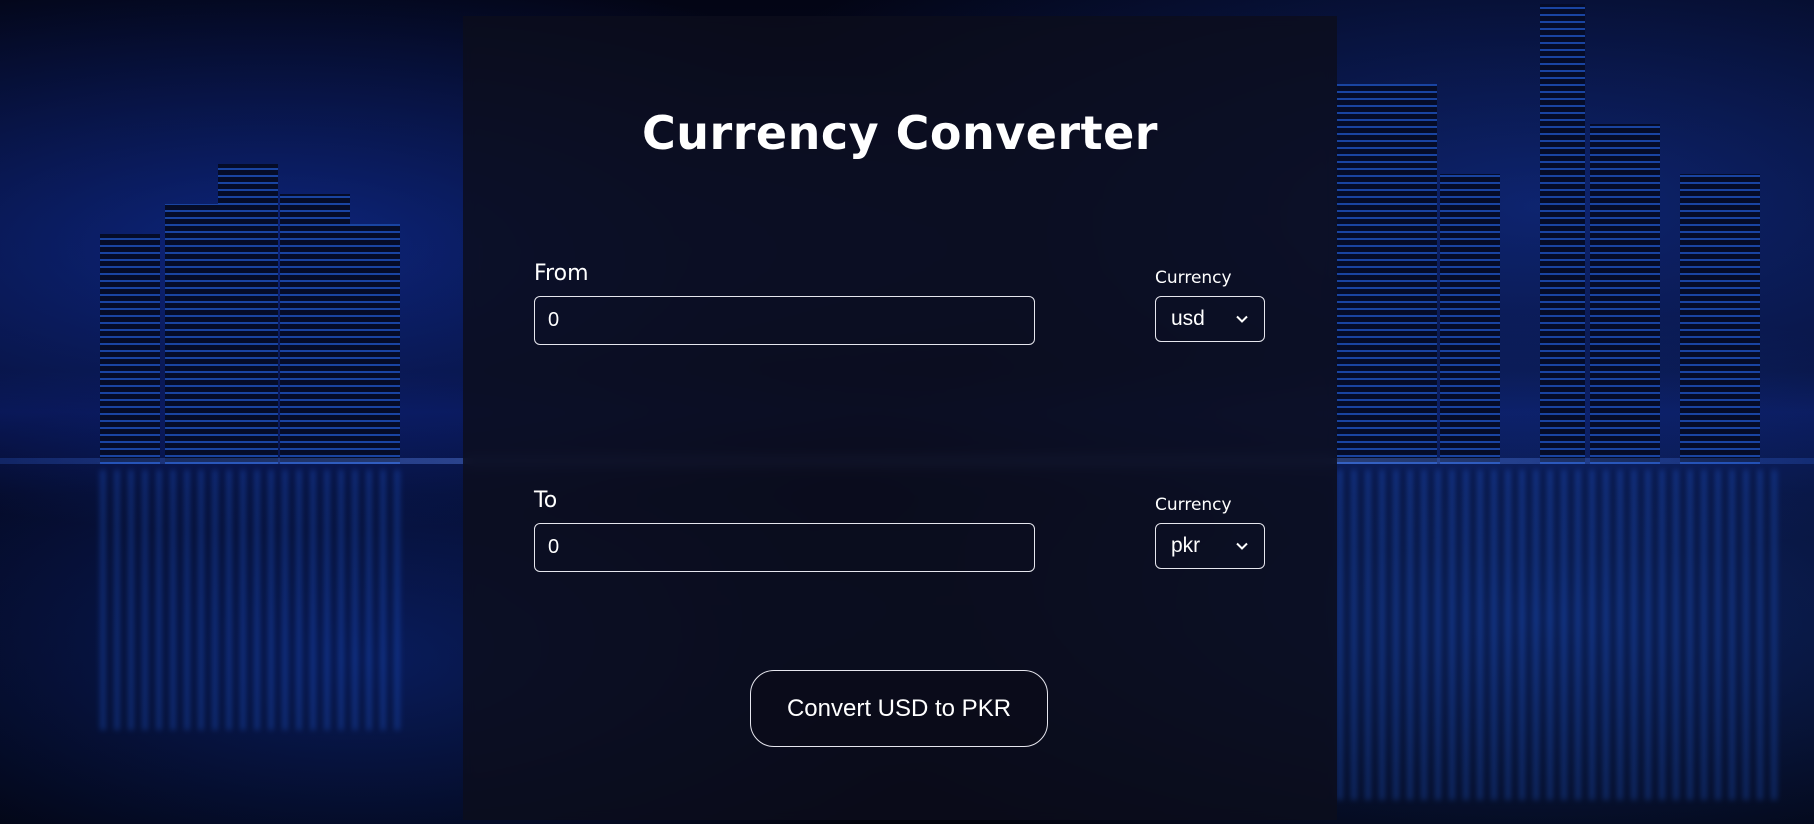 This screenshot has height=824, width=1814. I want to click on to-amount-input, so click(784, 547).